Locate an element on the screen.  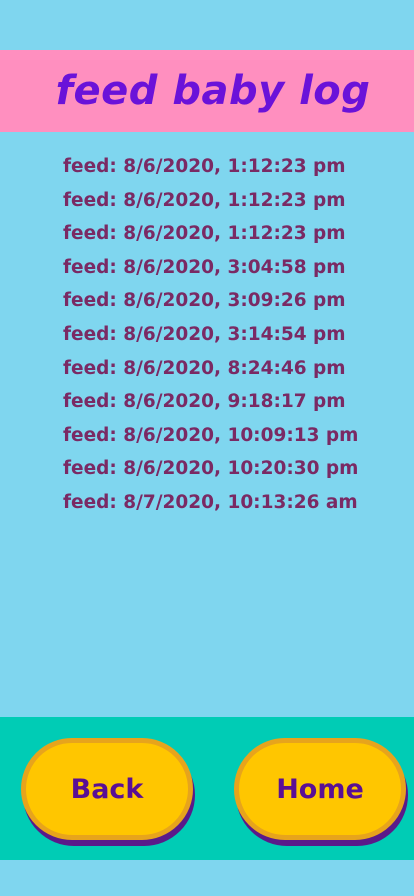
log-entry: feed: 8/6/2020, 3:09:26 pm is located at coordinates (204, 301).